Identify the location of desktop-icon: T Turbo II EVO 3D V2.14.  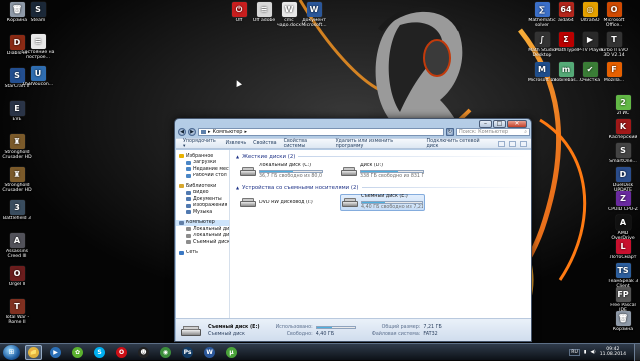
(614, 45).